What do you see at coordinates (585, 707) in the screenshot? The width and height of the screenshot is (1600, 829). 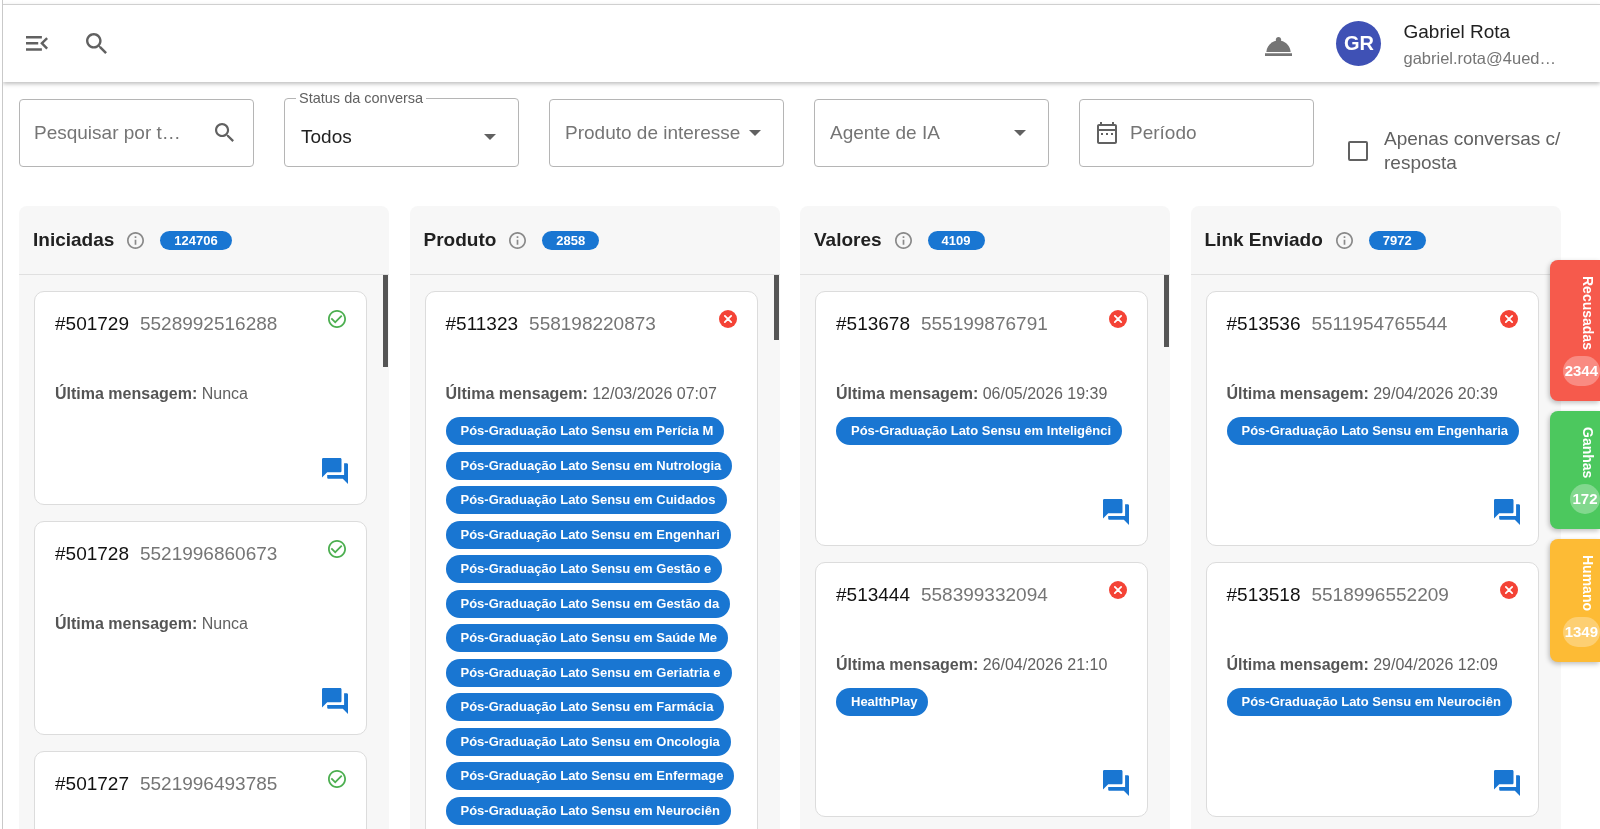 I see `product-tag: Pós-Graduação Lato Sensu em Farmácia` at bounding box center [585, 707].